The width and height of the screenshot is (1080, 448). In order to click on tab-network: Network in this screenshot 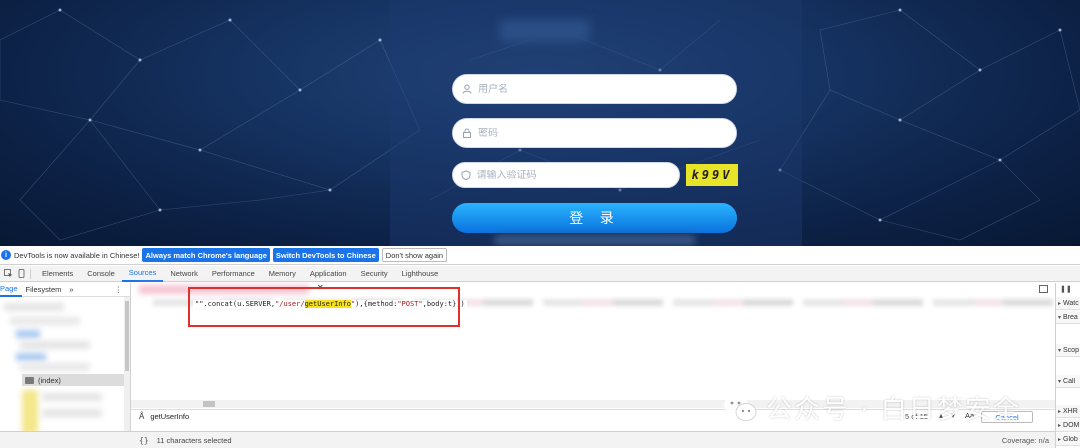, I will do `click(184, 274)`.